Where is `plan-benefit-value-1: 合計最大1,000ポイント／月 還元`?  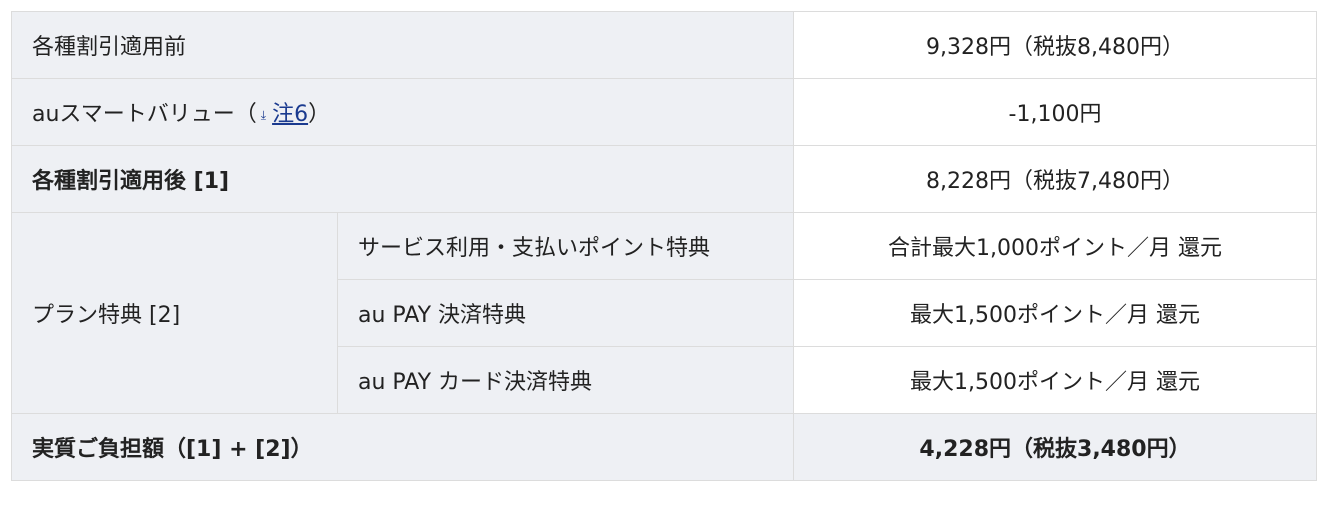
plan-benefit-value-1: 合計最大1,000ポイント／月 還元 is located at coordinates (1055, 246).